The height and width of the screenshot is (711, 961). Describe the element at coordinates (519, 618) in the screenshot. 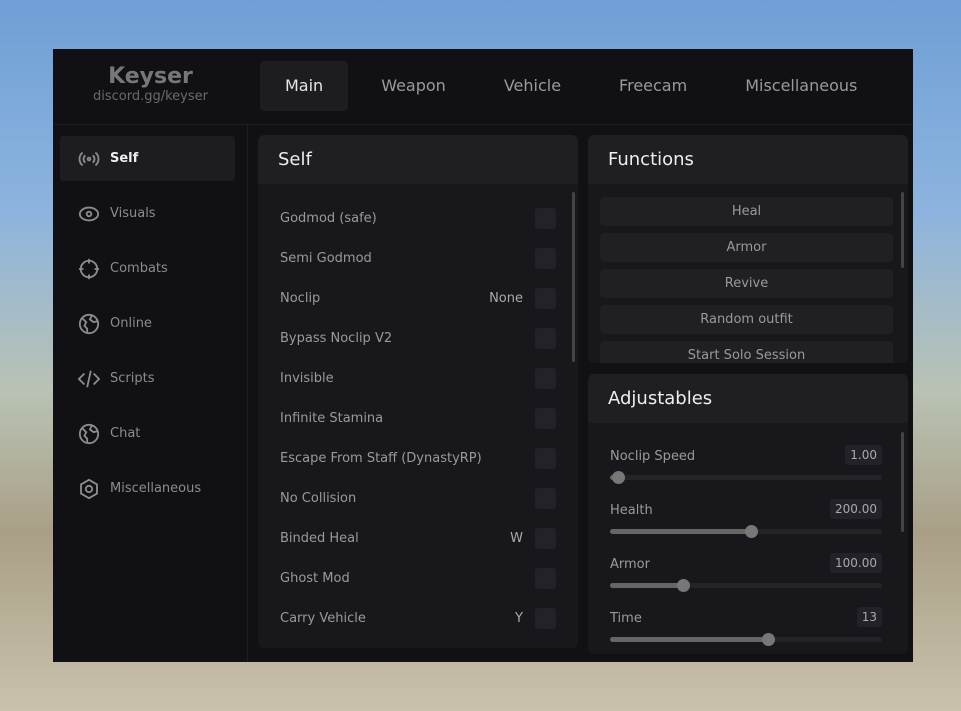

I see `keybind: Y` at that location.